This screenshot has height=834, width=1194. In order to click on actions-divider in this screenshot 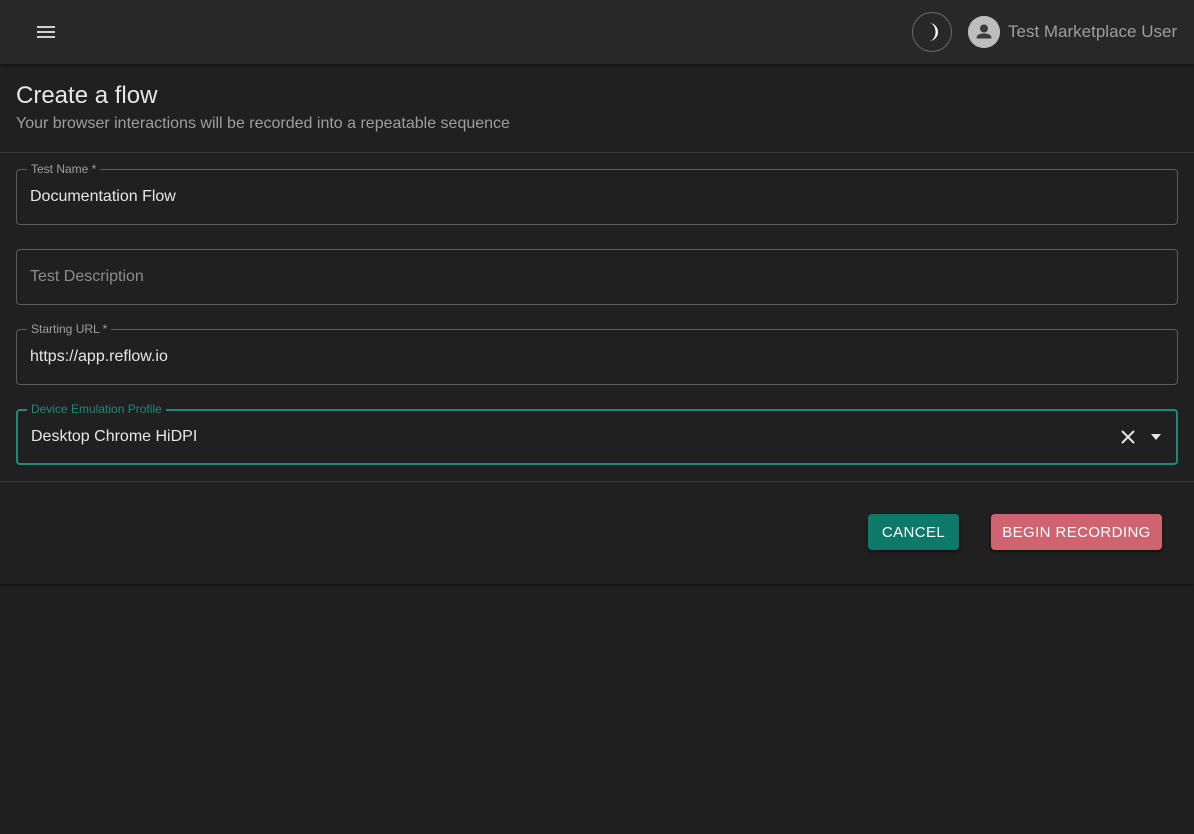, I will do `click(597, 481)`.